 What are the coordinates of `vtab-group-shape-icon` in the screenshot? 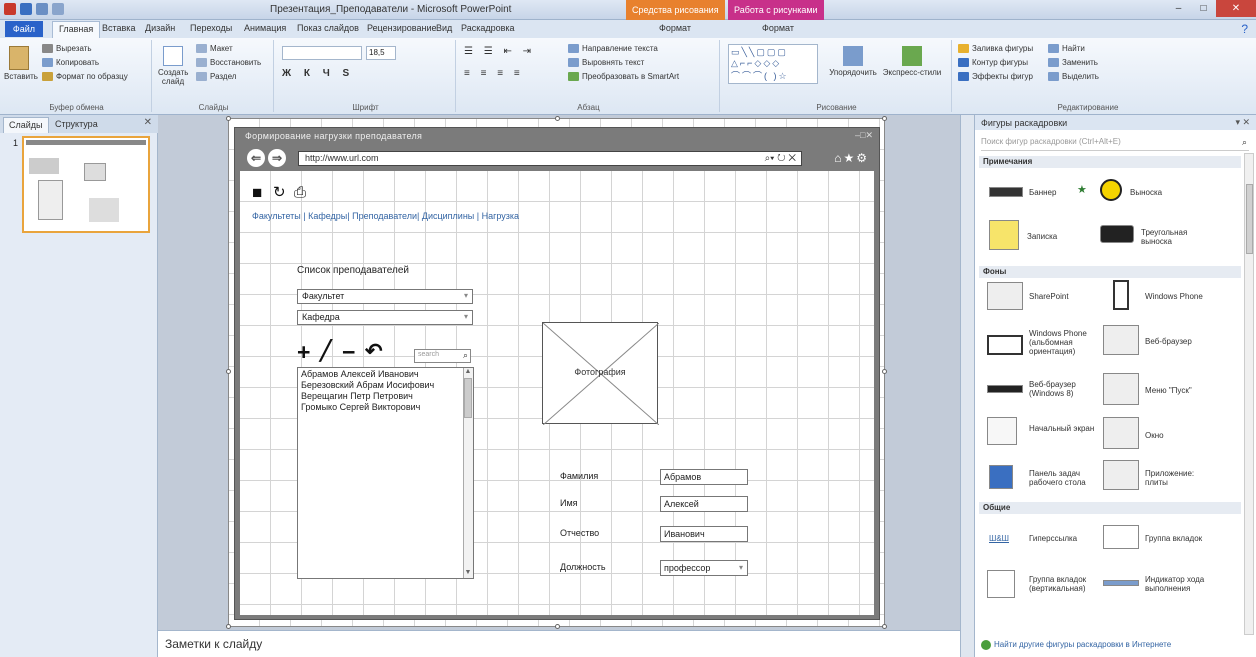 It's located at (1001, 584).